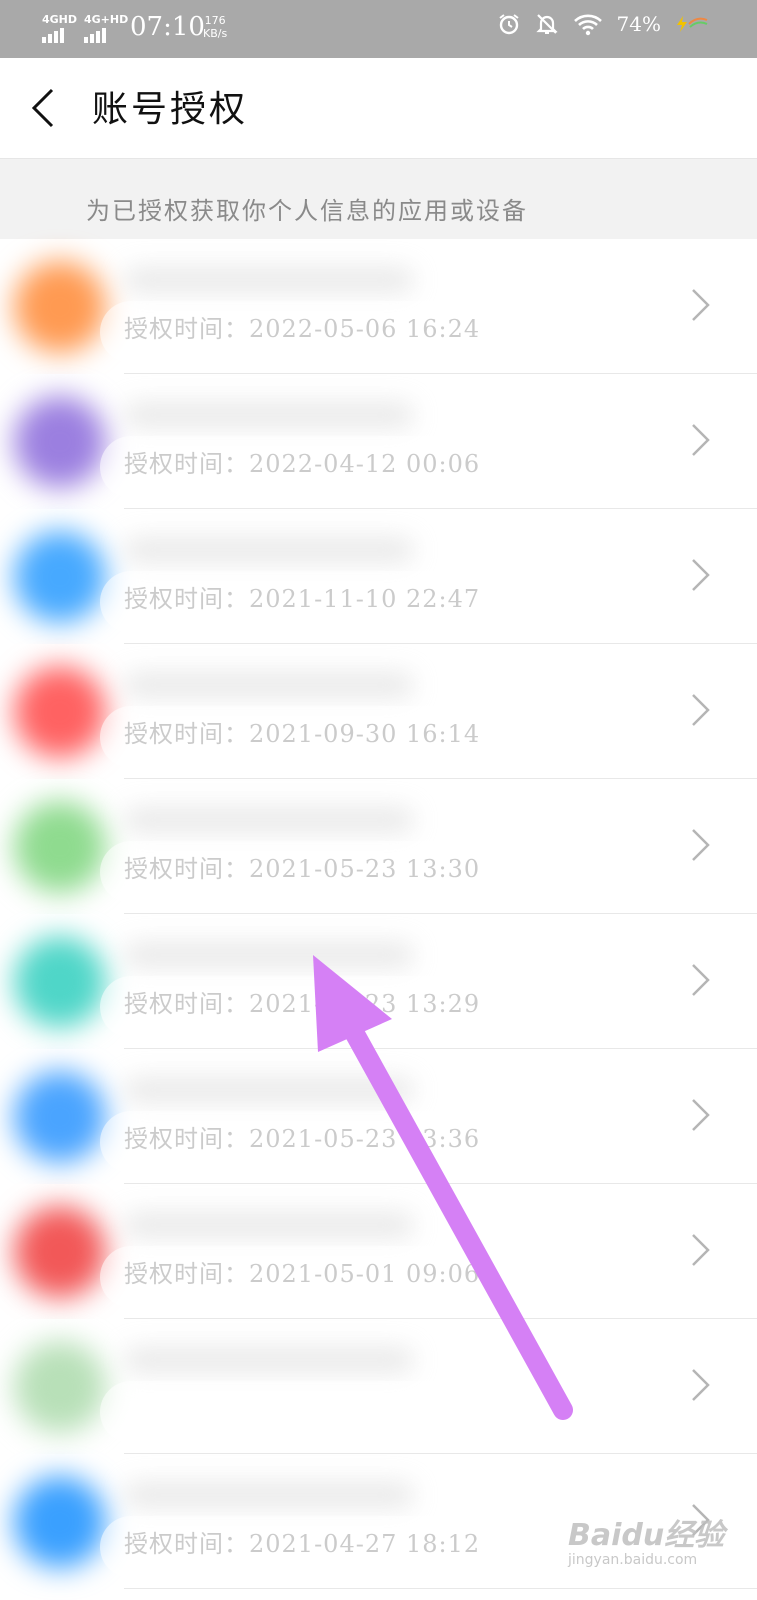 Image resolution: width=757 pixels, height=1600 pixels. I want to click on page-title: 账号授权, so click(170, 109).